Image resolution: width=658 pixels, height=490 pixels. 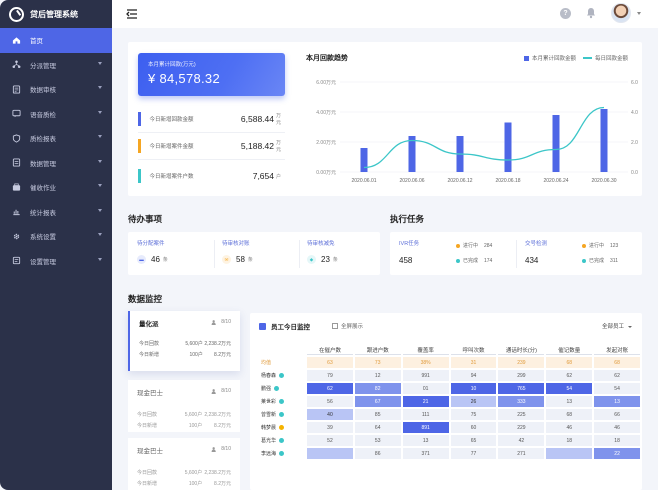 I want to click on employee-name-cell: 曾雪新, so click(x=281, y=414).